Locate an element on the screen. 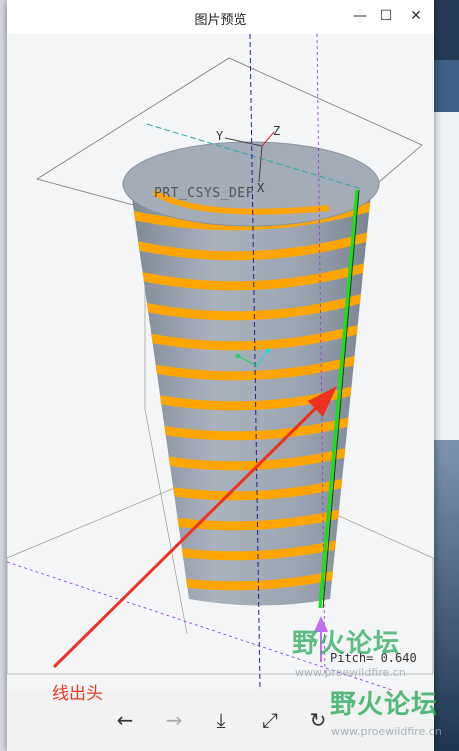 Image resolution: width=459 pixels, height=751 pixels. background-app-corner is located at coordinates (445, 30).